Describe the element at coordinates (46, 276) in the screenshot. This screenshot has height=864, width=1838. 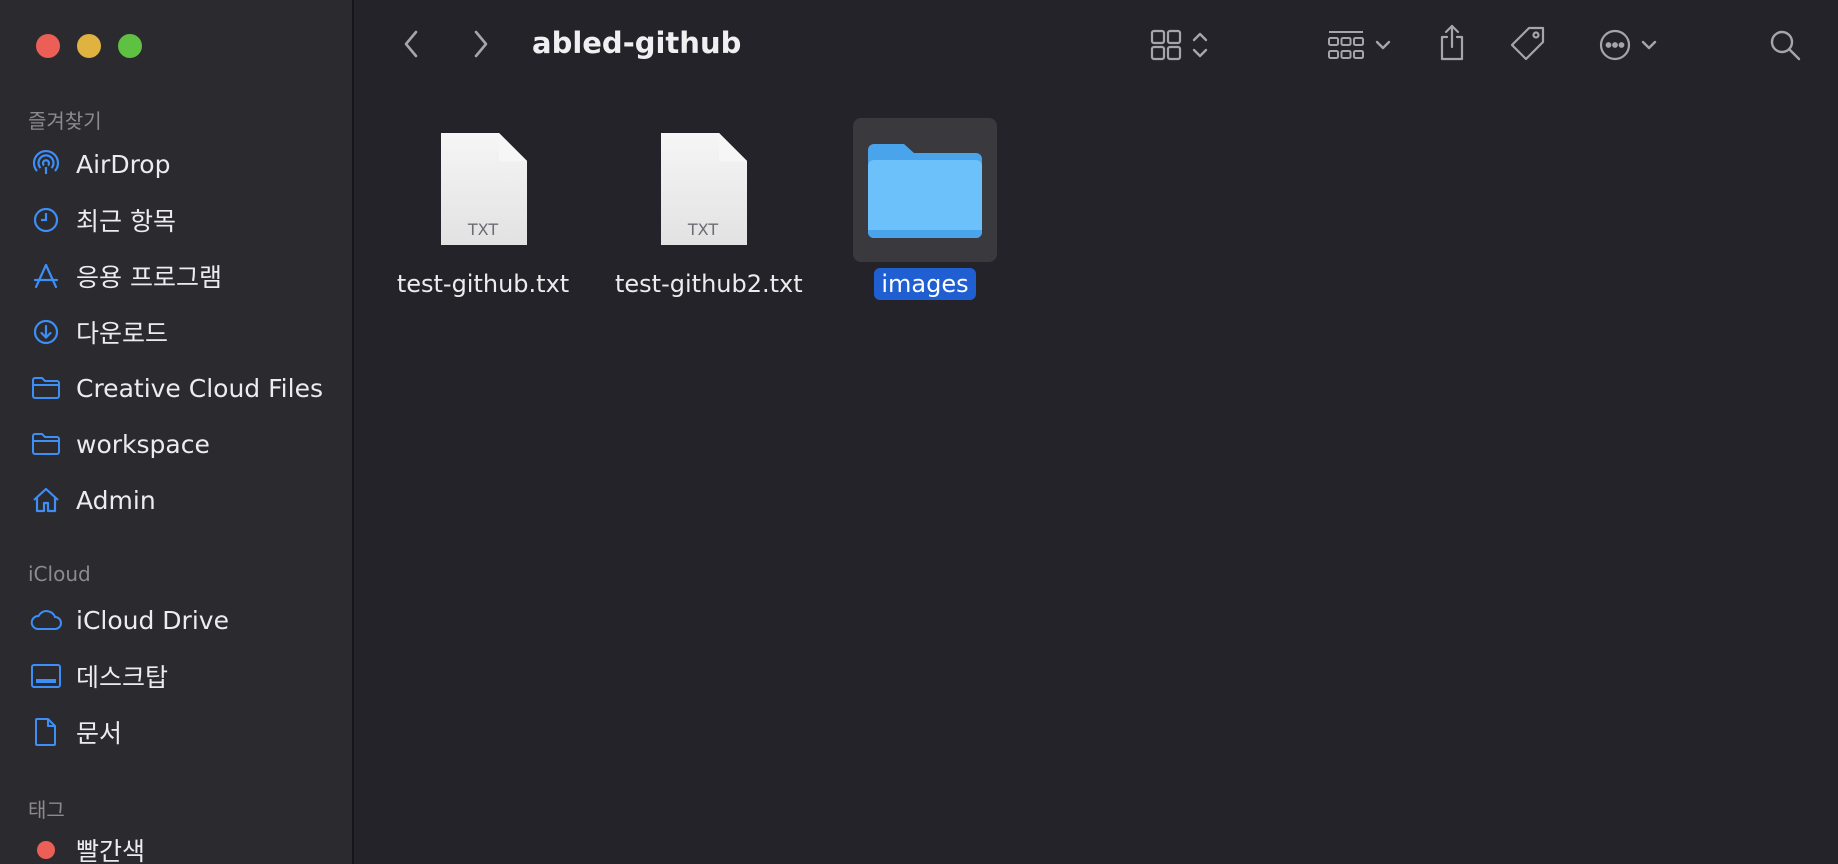
I see `apps-icon` at that location.